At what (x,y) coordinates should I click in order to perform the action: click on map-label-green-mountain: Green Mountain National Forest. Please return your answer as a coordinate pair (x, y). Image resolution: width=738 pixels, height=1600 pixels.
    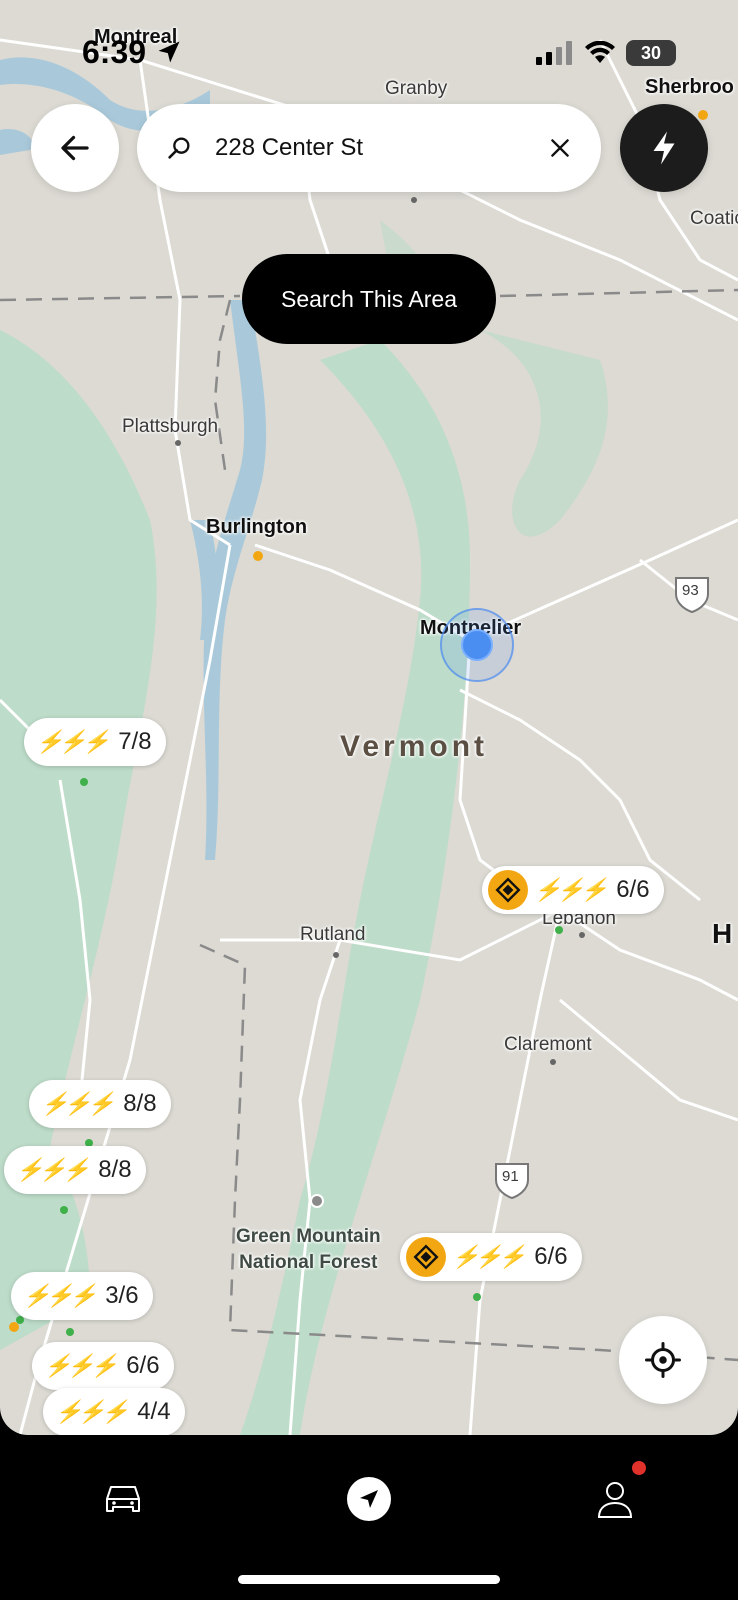
    Looking at the image, I should click on (308, 1250).